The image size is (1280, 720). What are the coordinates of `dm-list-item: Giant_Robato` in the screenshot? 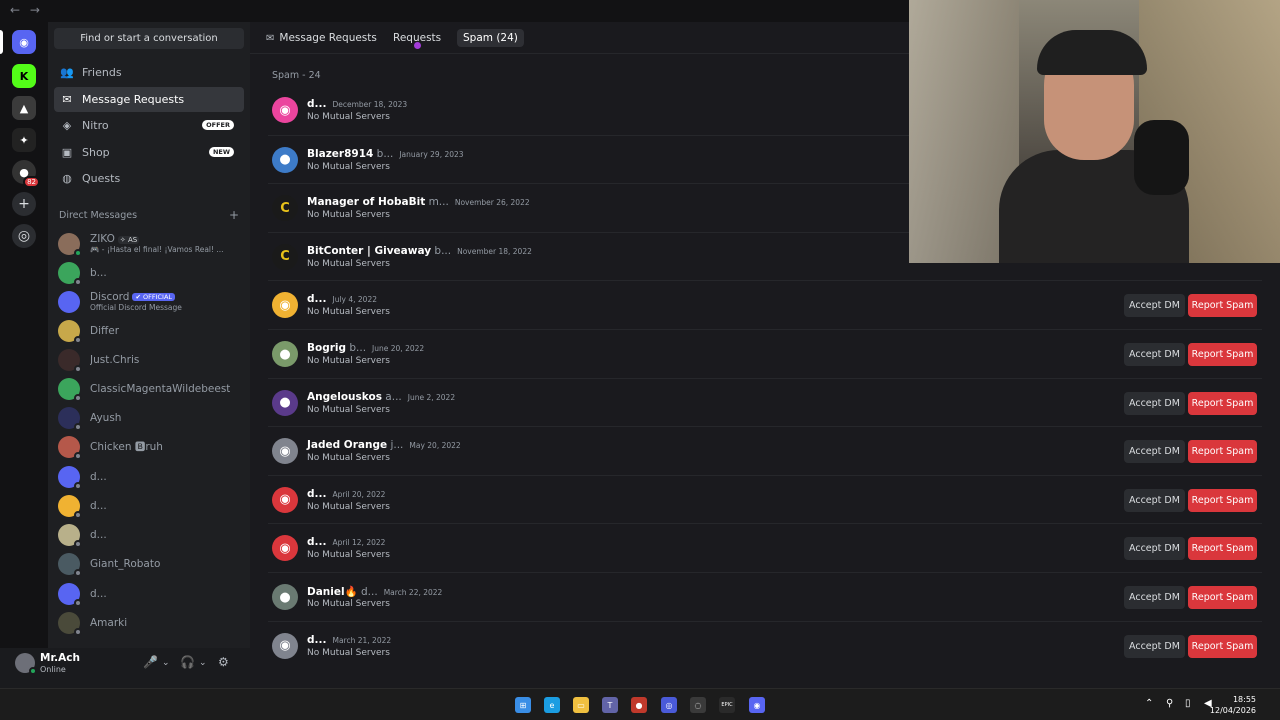 It's located at (149, 563).